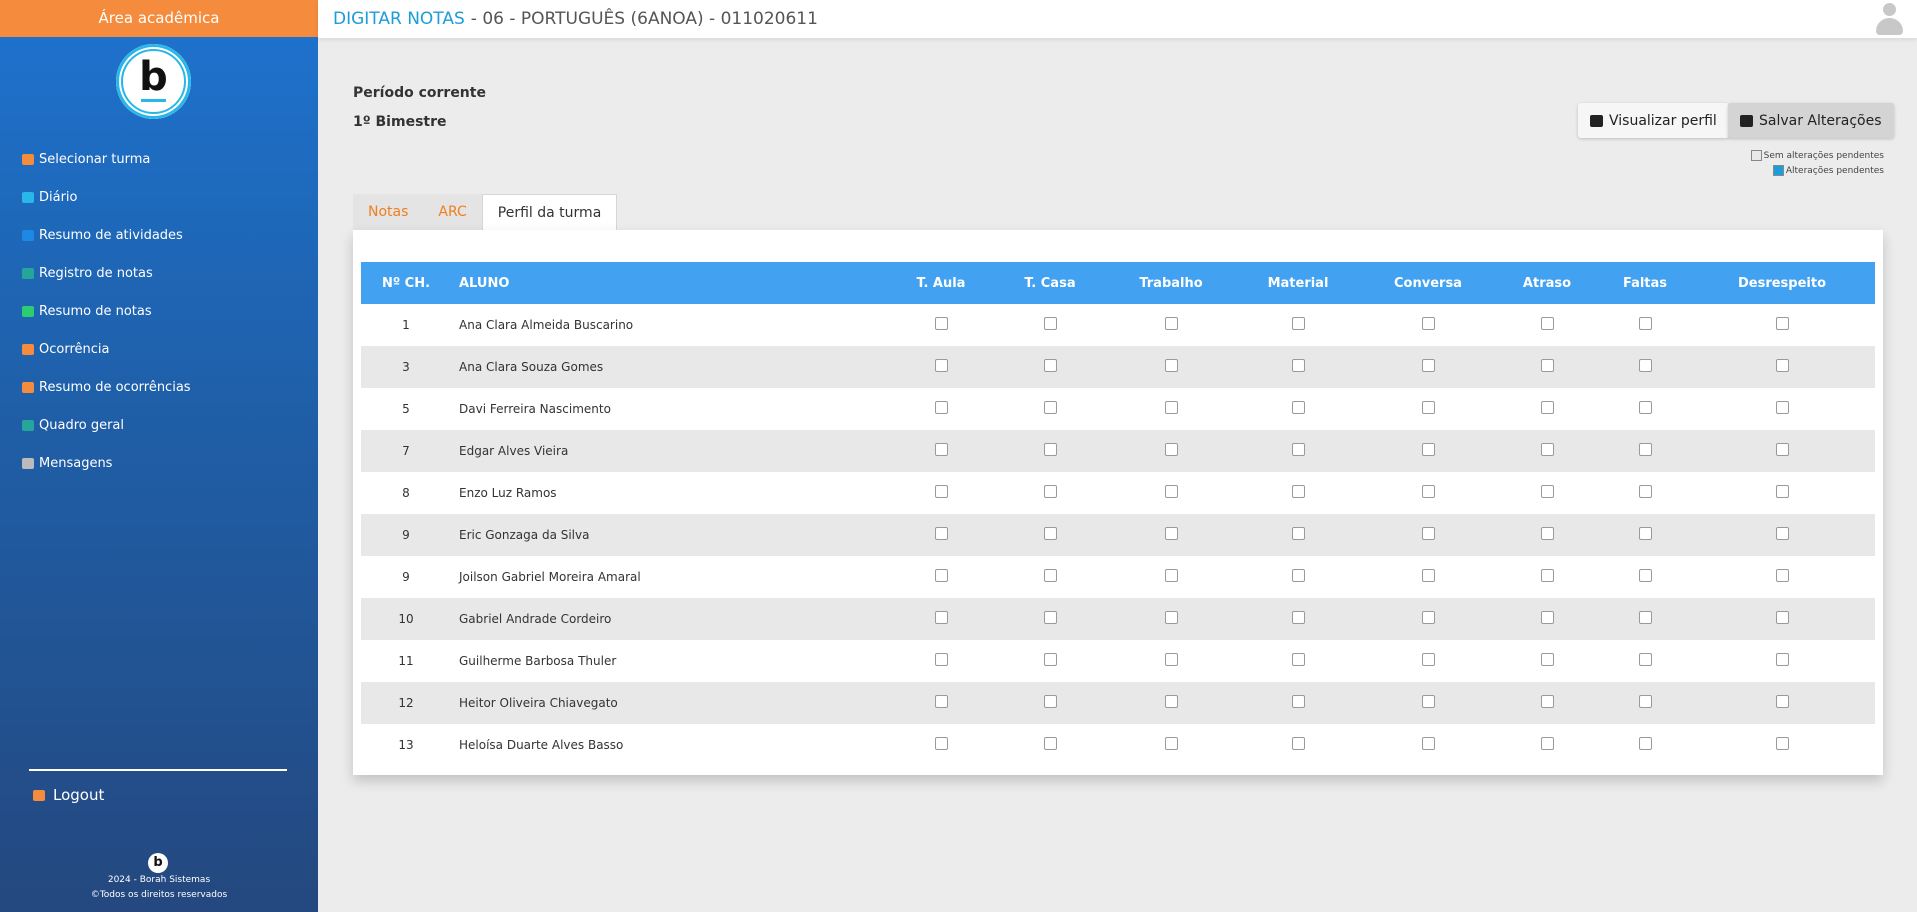 The image size is (1917, 912). I want to click on tab-perfil-da-turma: Perfil da turma, so click(549, 212).